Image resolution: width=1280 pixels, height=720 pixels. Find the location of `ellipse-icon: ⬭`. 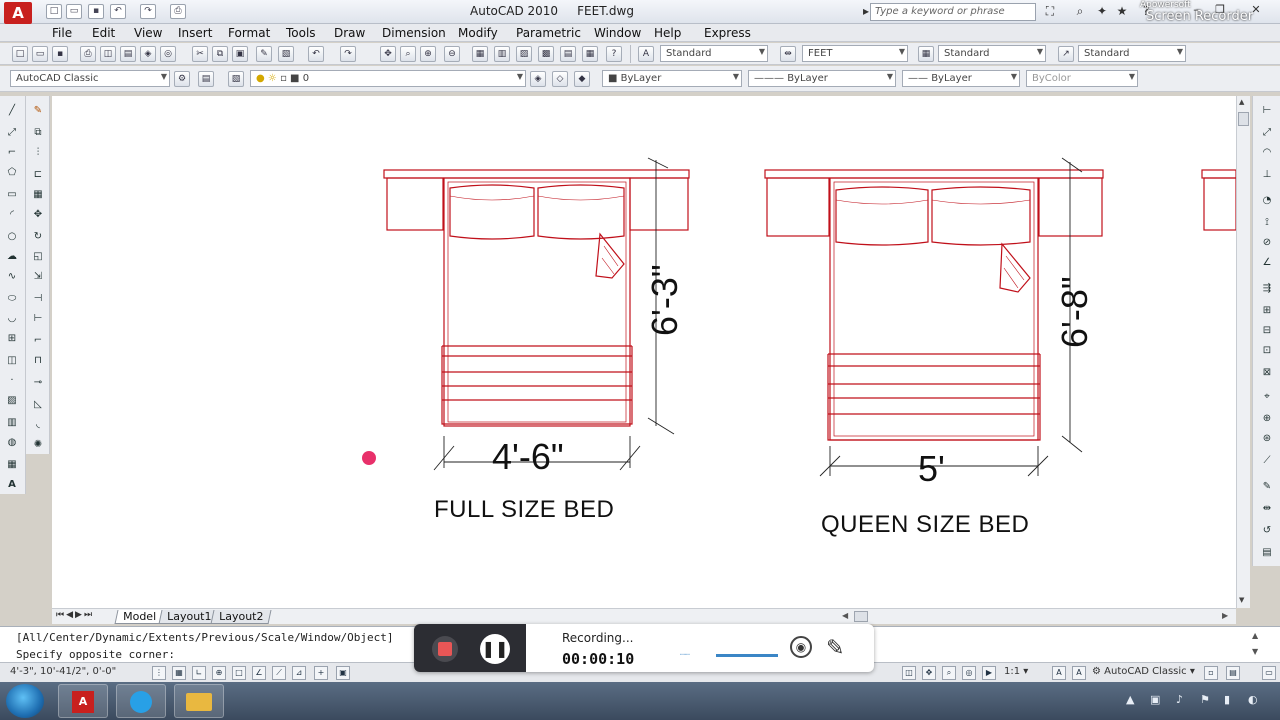

ellipse-icon: ⬭ is located at coordinates (12, 299).